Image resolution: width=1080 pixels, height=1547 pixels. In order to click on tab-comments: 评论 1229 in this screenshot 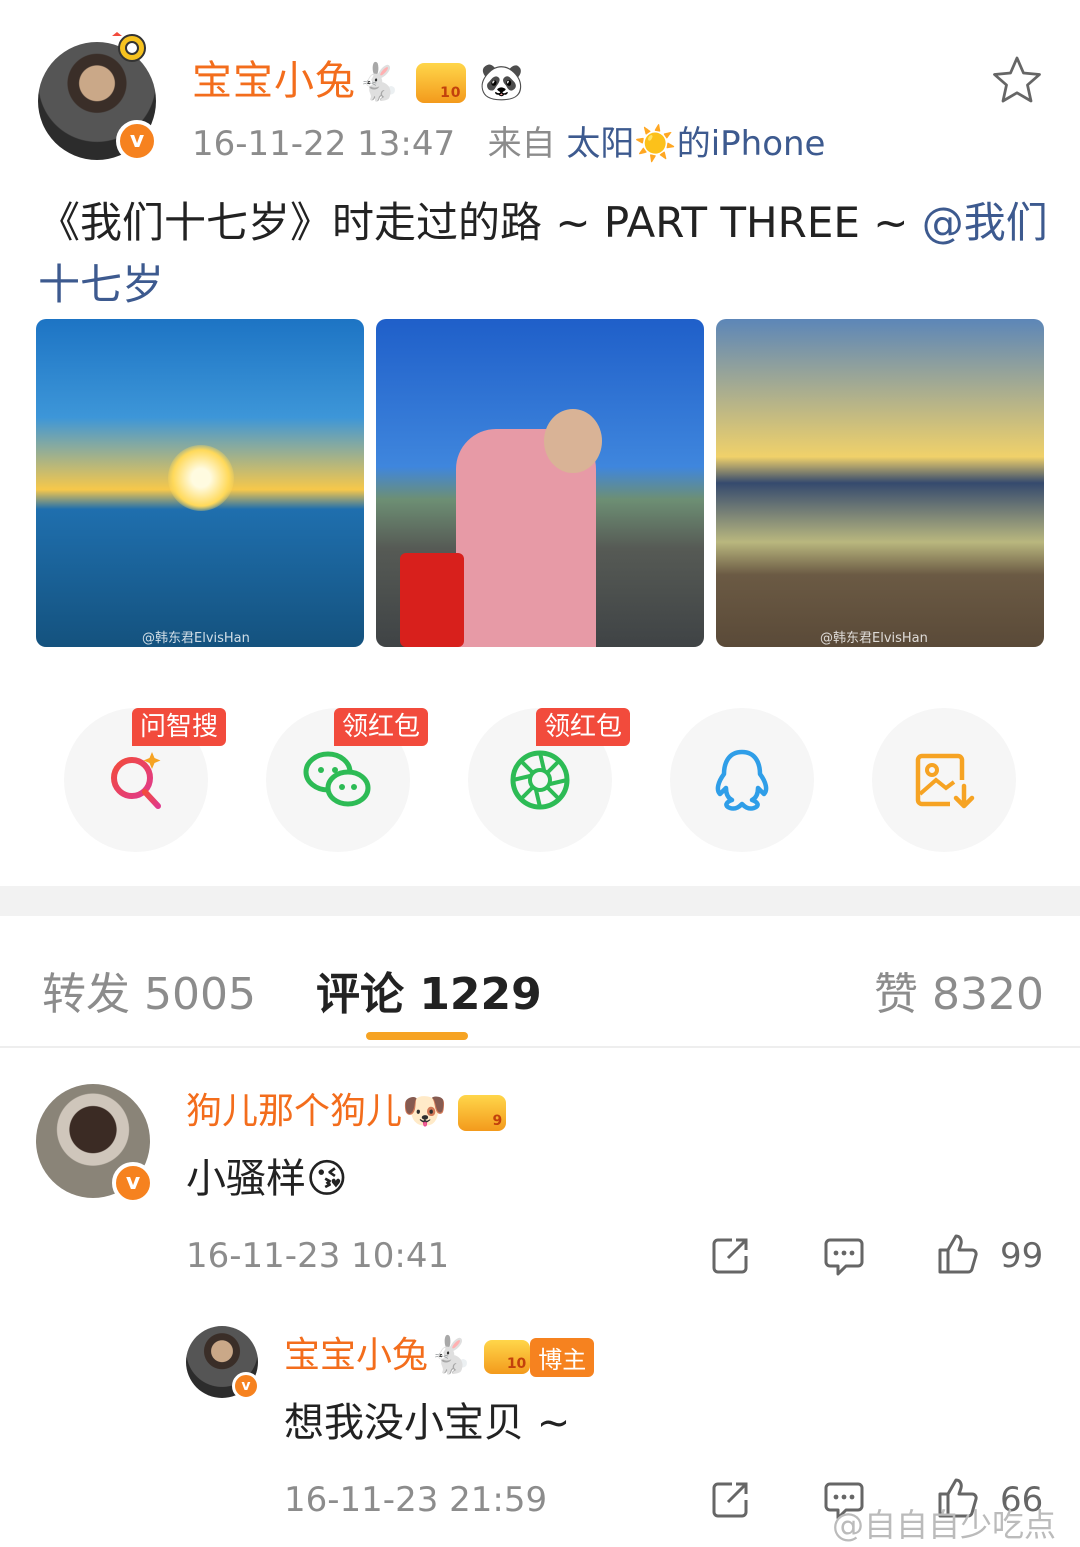, I will do `click(429, 990)`.